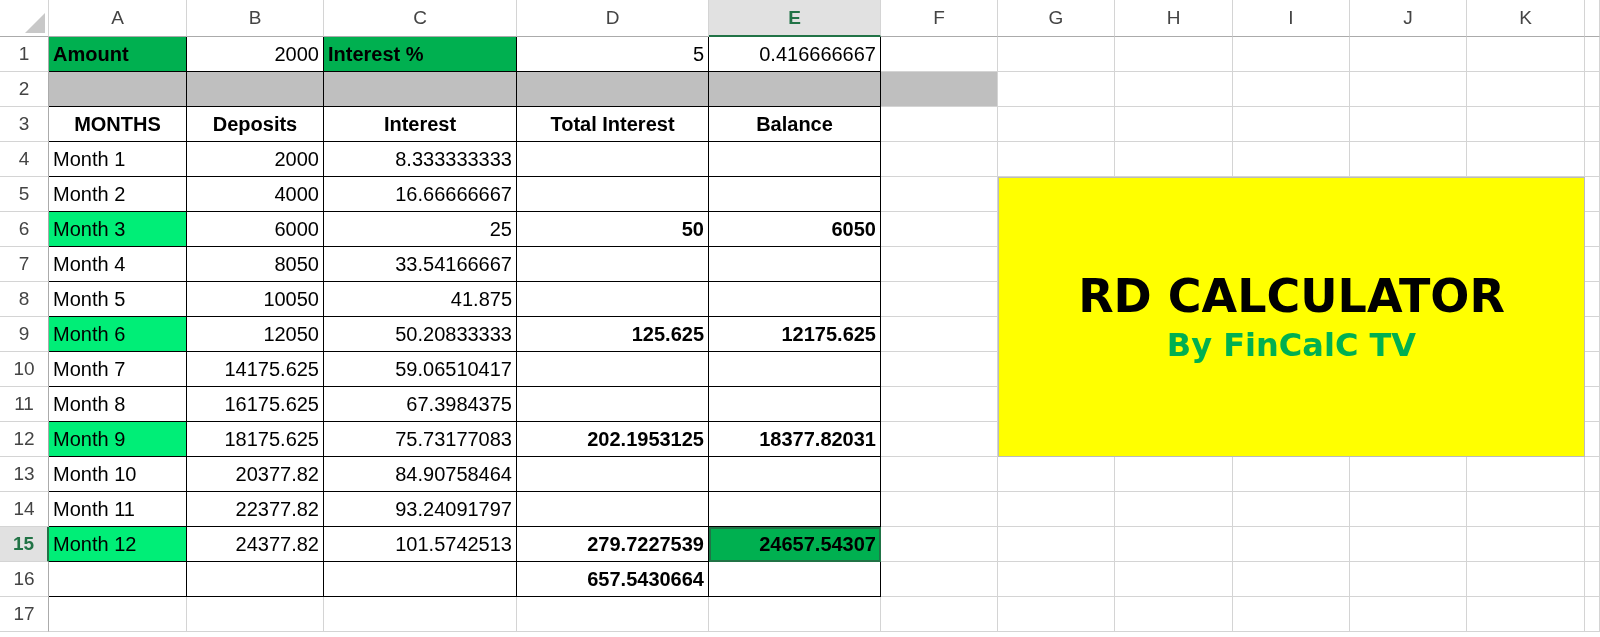 The height and width of the screenshot is (637, 1600). What do you see at coordinates (118, 18) in the screenshot?
I see `column-header: A` at bounding box center [118, 18].